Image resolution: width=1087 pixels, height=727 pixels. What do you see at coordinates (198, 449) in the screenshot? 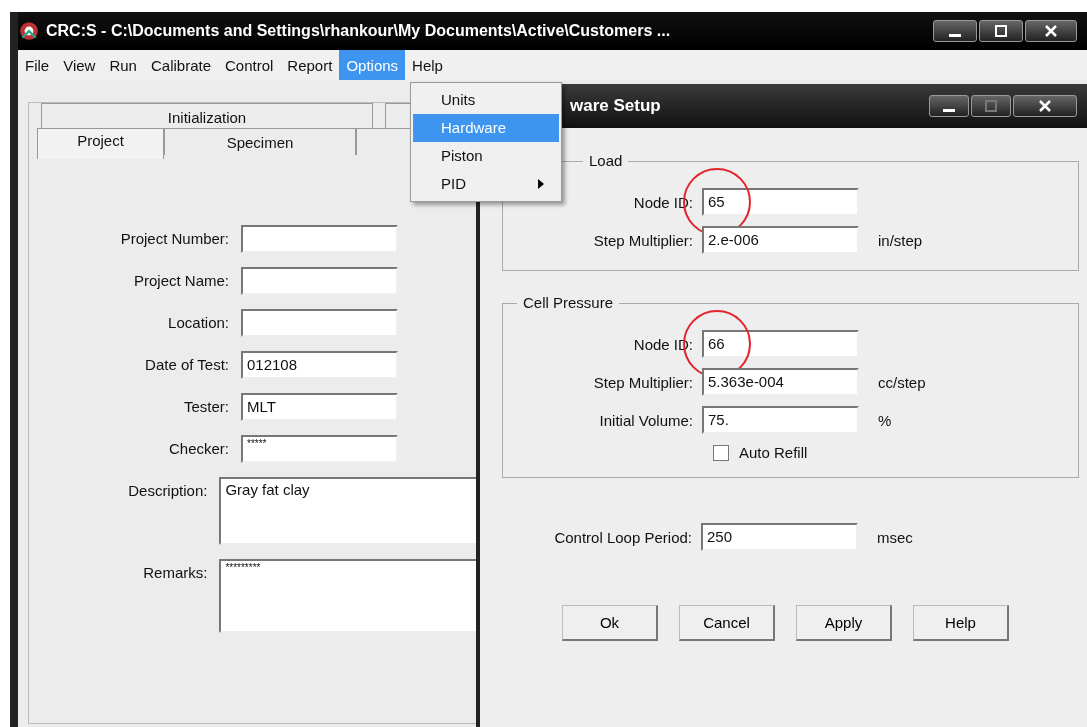
I see `field-label: Checker:` at bounding box center [198, 449].